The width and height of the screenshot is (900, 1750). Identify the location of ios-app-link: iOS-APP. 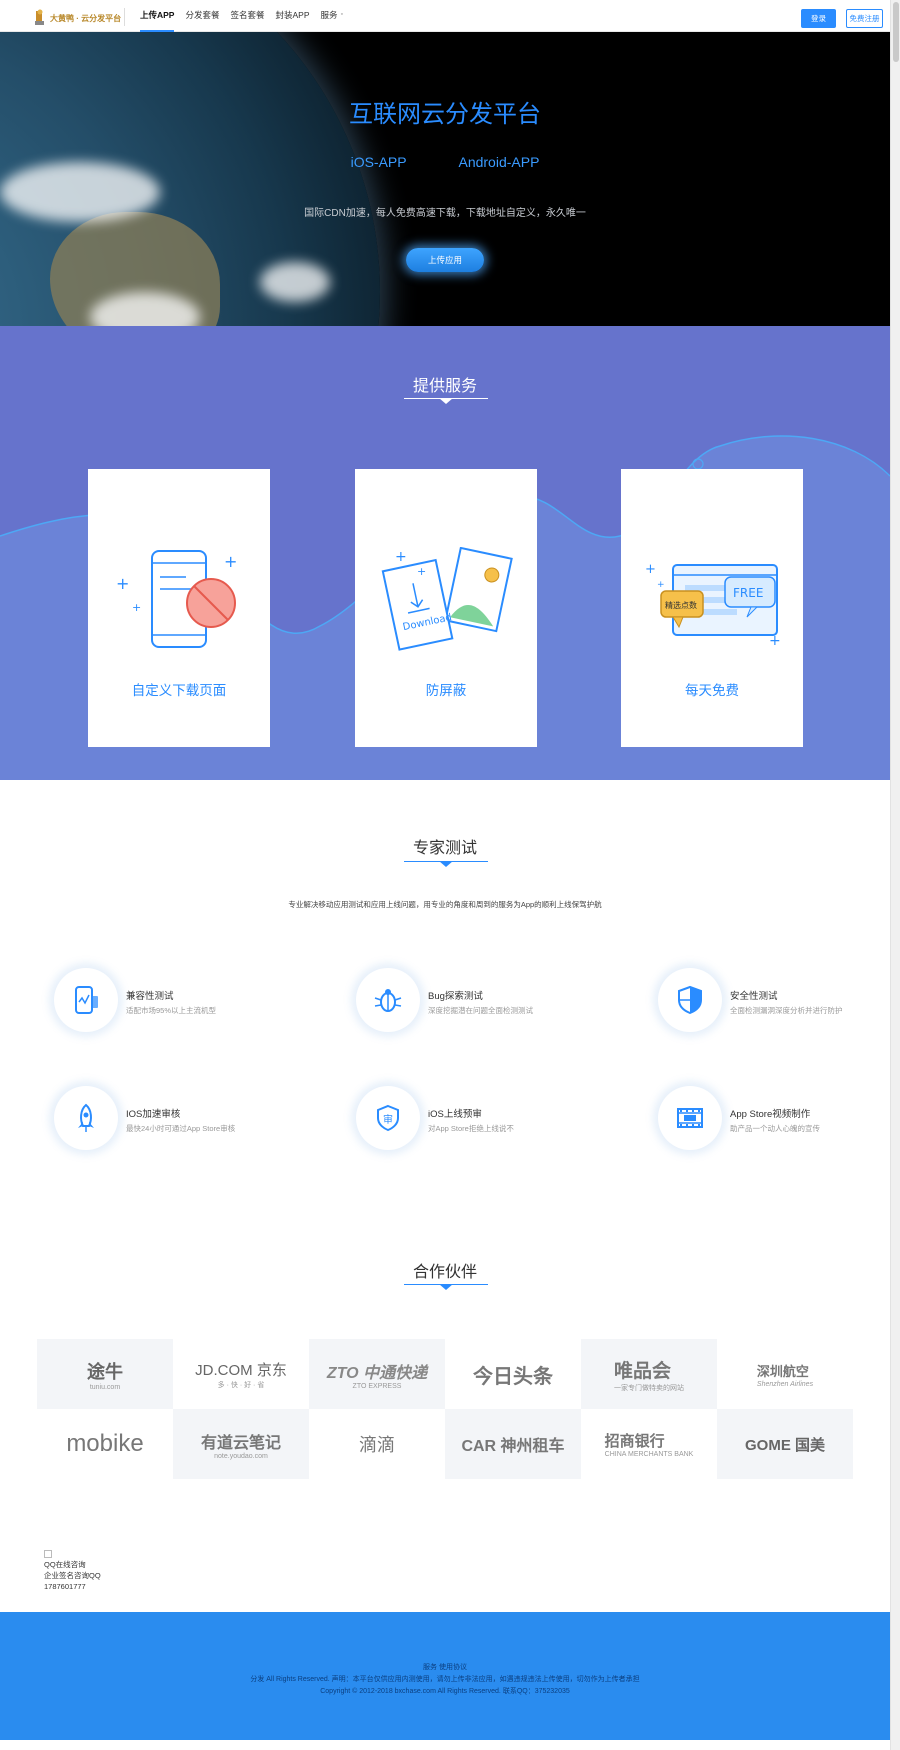
(379, 162).